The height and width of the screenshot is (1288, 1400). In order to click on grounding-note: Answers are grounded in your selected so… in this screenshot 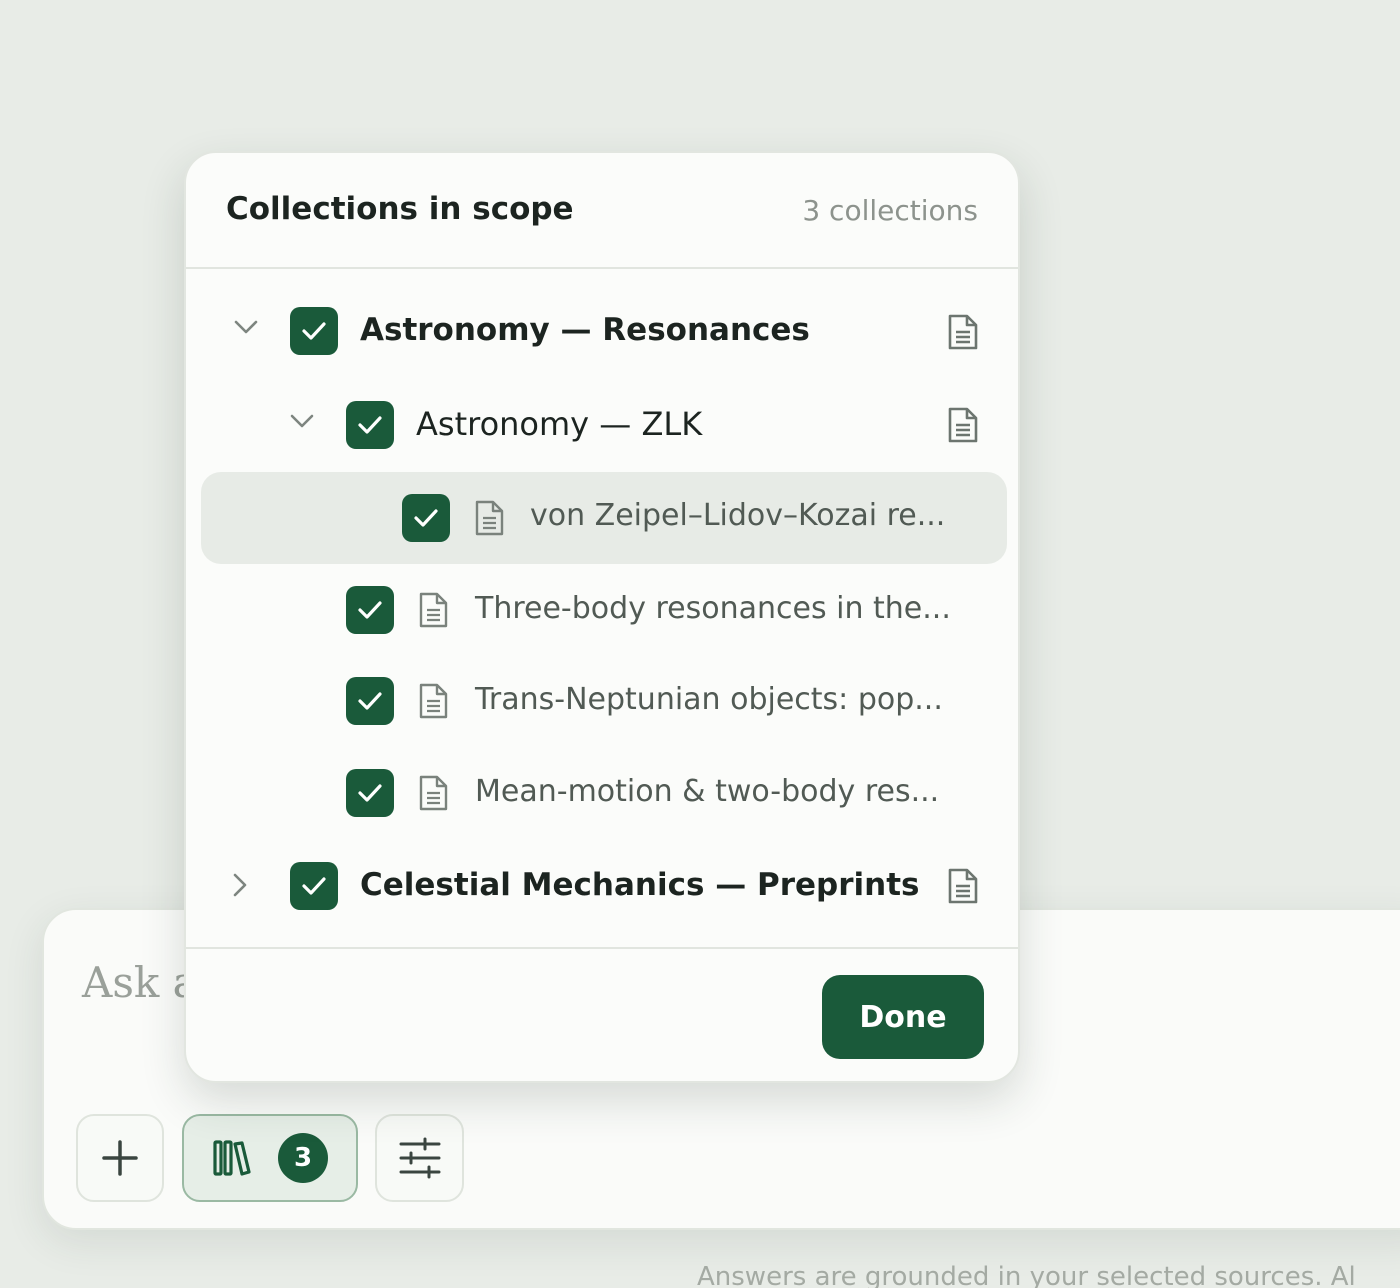, I will do `click(1026, 1275)`.